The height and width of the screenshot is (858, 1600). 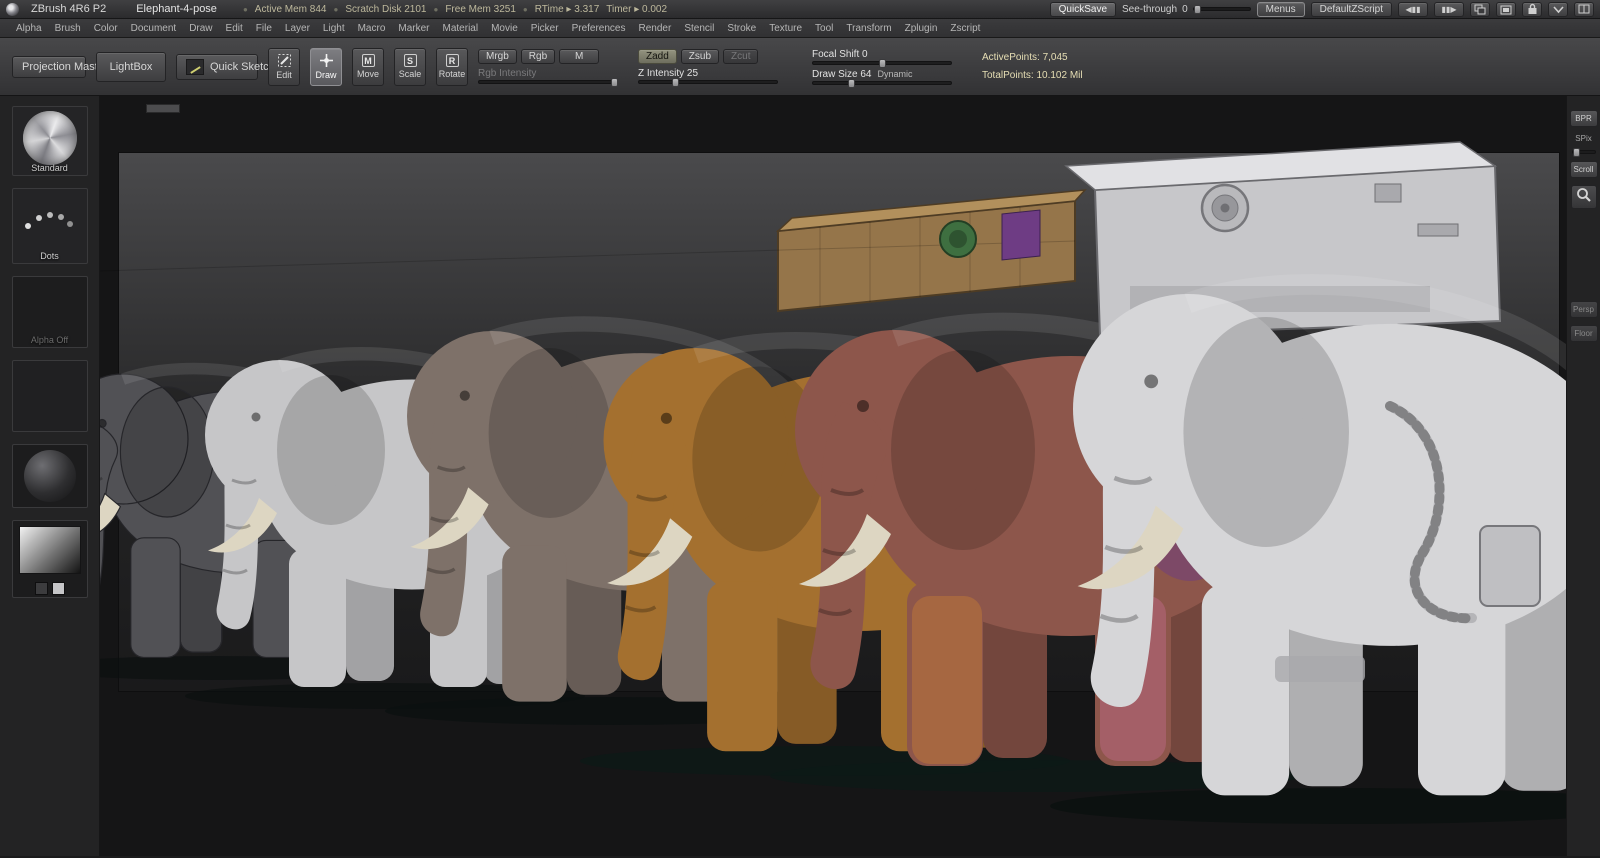 I want to click on z-intensity-label: Z Intensity 25, so click(x=668, y=73).